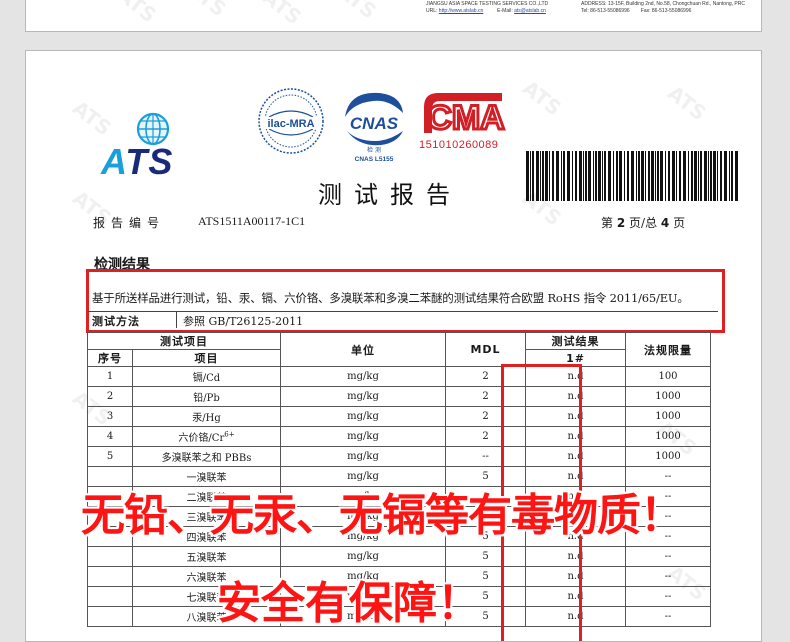  Describe the element at coordinates (110, 396) in the screenshot. I see `cell-no: 2` at that location.